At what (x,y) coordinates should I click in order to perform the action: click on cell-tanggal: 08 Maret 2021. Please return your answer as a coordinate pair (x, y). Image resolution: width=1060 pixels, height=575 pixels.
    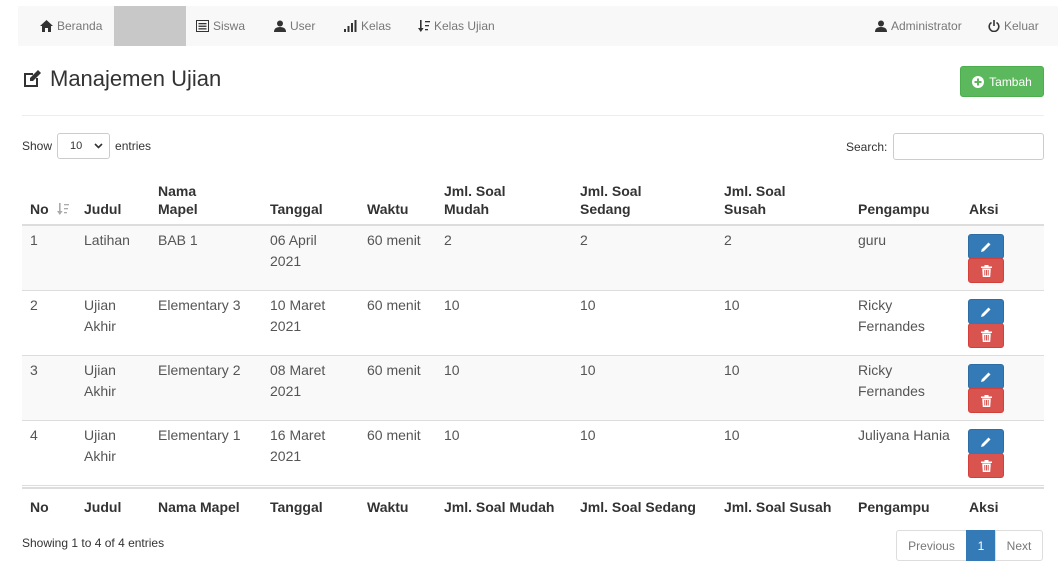
    Looking at the image, I should click on (298, 380).